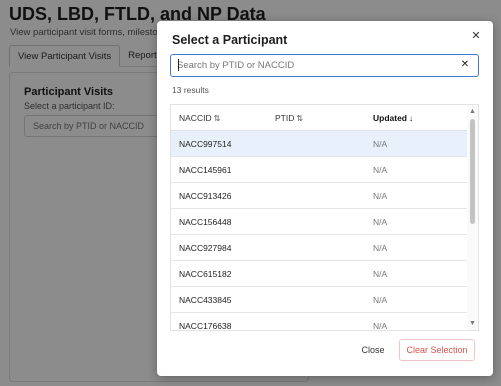  Describe the element at coordinates (205, 274) in the screenshot. I see `cell-naccid: NACC615182` at that location.